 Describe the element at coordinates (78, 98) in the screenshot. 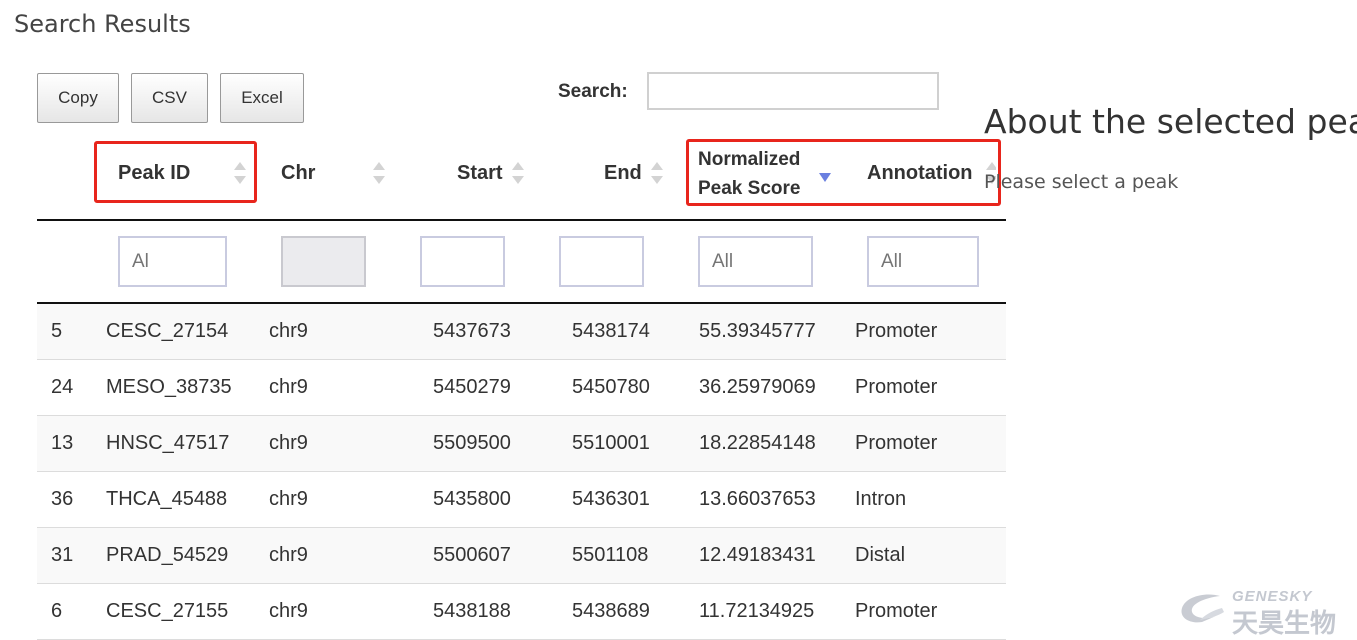

I see `copy-button: Copy` at that location.